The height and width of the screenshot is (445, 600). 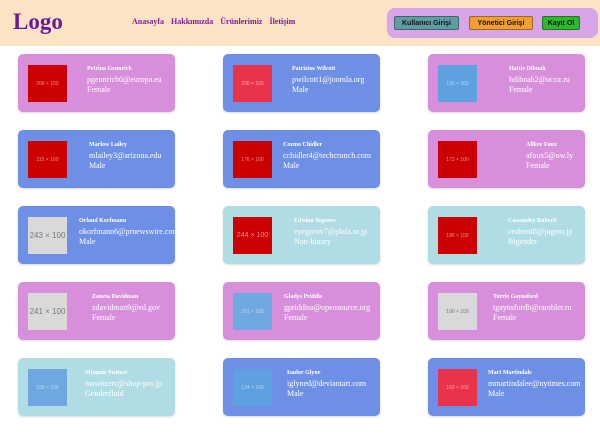 I want to click on user-name: Orland Korfmann, so click(x=103, y=221).